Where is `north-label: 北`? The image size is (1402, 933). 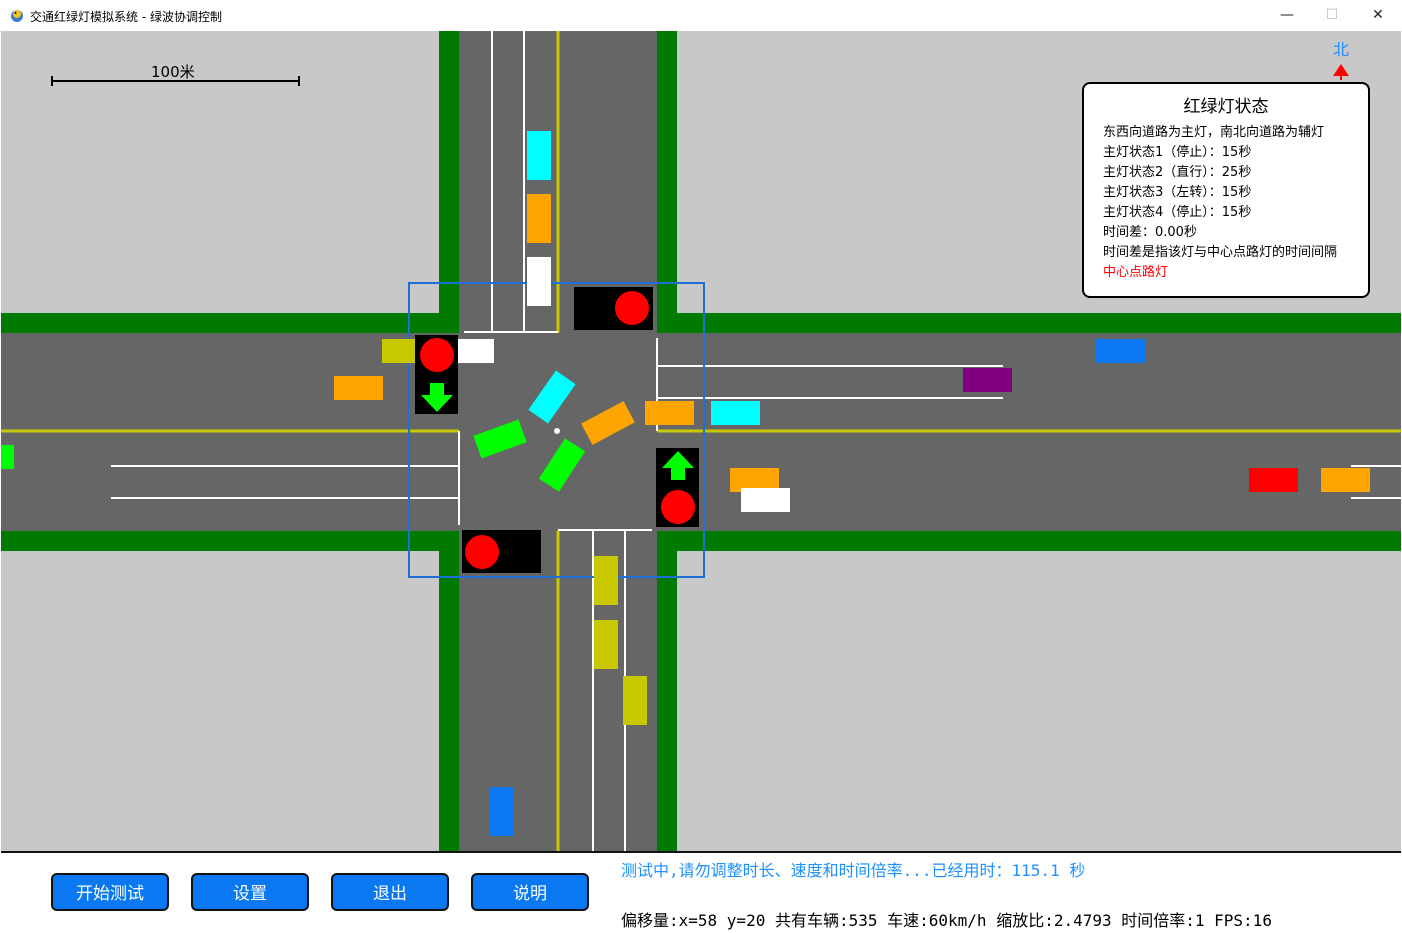
north-label: 北 is located at coordinates (1341, 49).